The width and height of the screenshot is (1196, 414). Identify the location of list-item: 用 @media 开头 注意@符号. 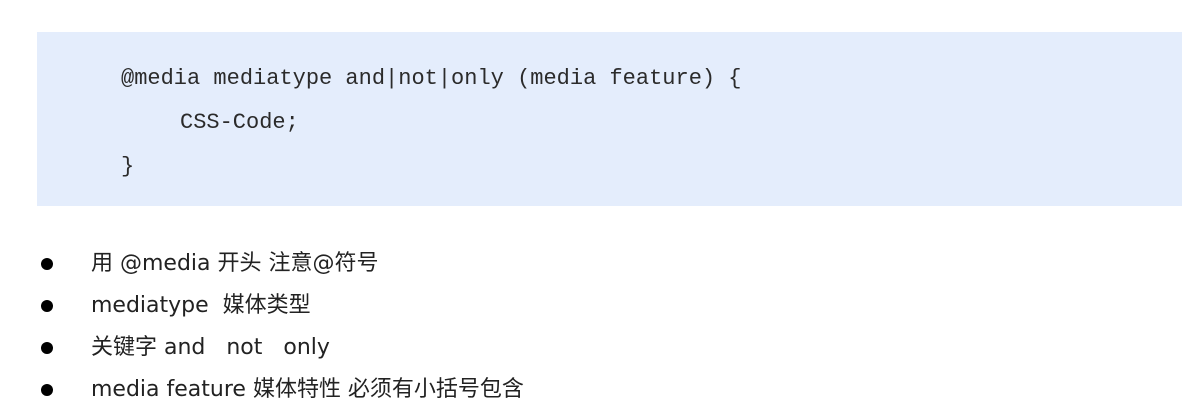
(598, 264).